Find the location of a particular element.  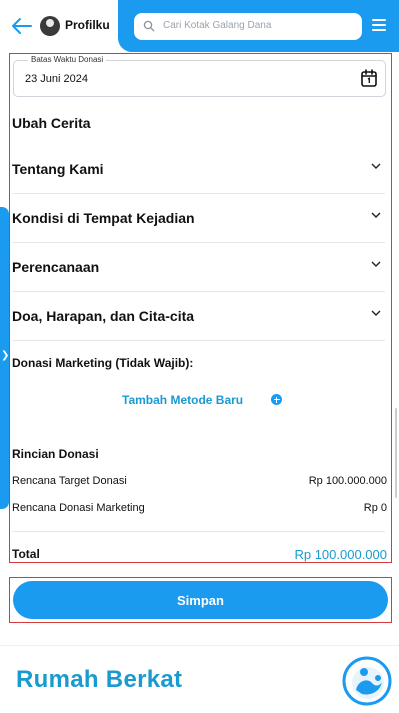

profile-label: Profilku is located at coordinates (87, 25).